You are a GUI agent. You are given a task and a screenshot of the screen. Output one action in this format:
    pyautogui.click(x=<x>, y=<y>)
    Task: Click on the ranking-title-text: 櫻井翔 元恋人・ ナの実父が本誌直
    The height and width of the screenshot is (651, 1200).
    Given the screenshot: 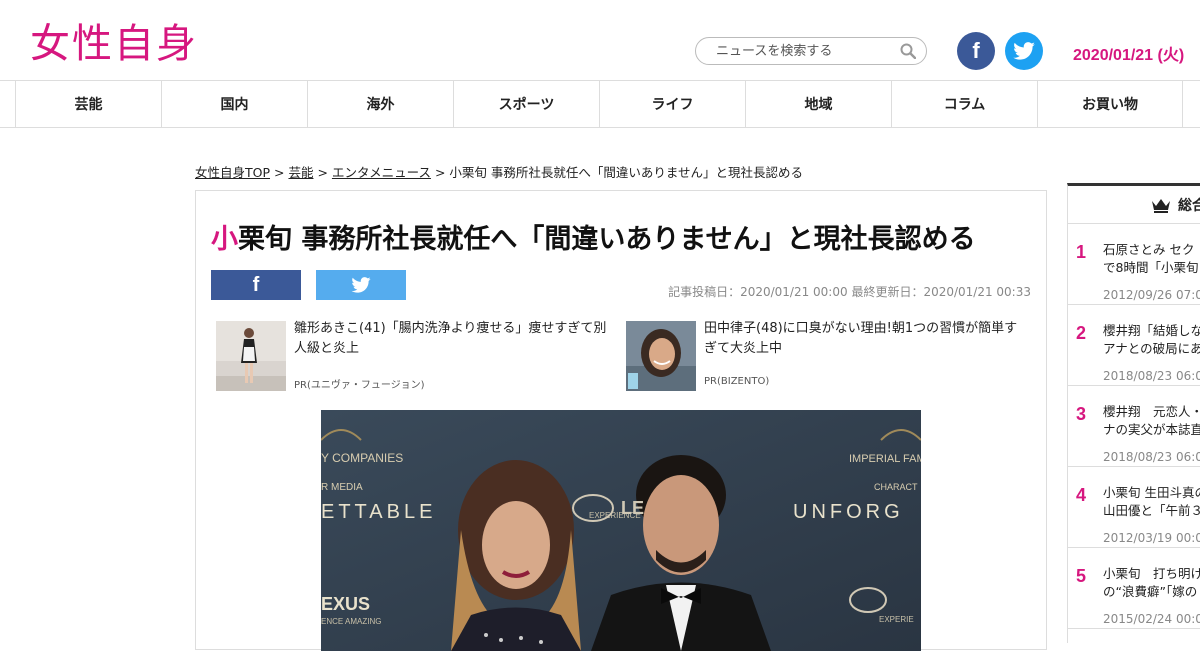 What is the action you would take?
    pyautogui.click(x=1151, y=421)
    